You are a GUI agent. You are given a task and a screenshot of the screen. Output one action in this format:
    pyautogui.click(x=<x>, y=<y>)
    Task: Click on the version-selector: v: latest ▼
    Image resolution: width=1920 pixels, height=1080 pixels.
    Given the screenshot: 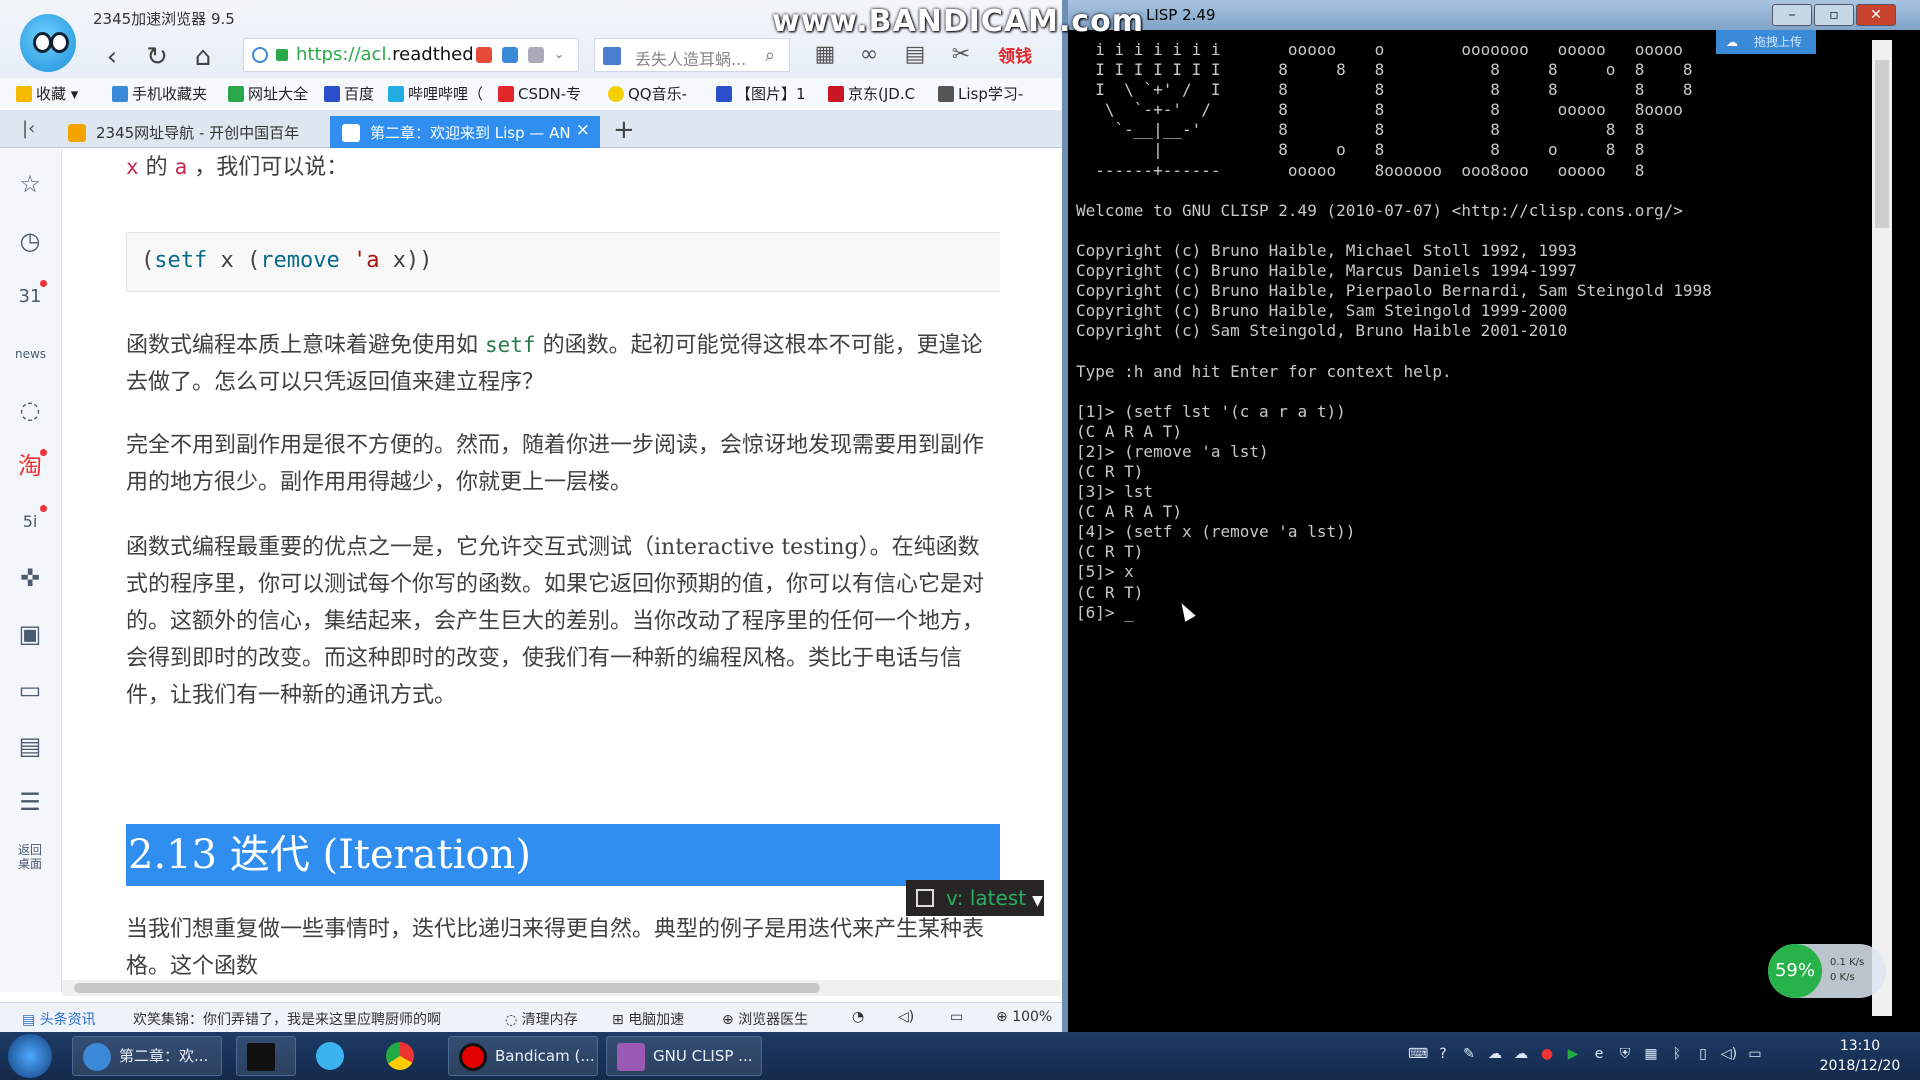 What is the action you would take?
    pyautogui.click(x=975, y=898)
    